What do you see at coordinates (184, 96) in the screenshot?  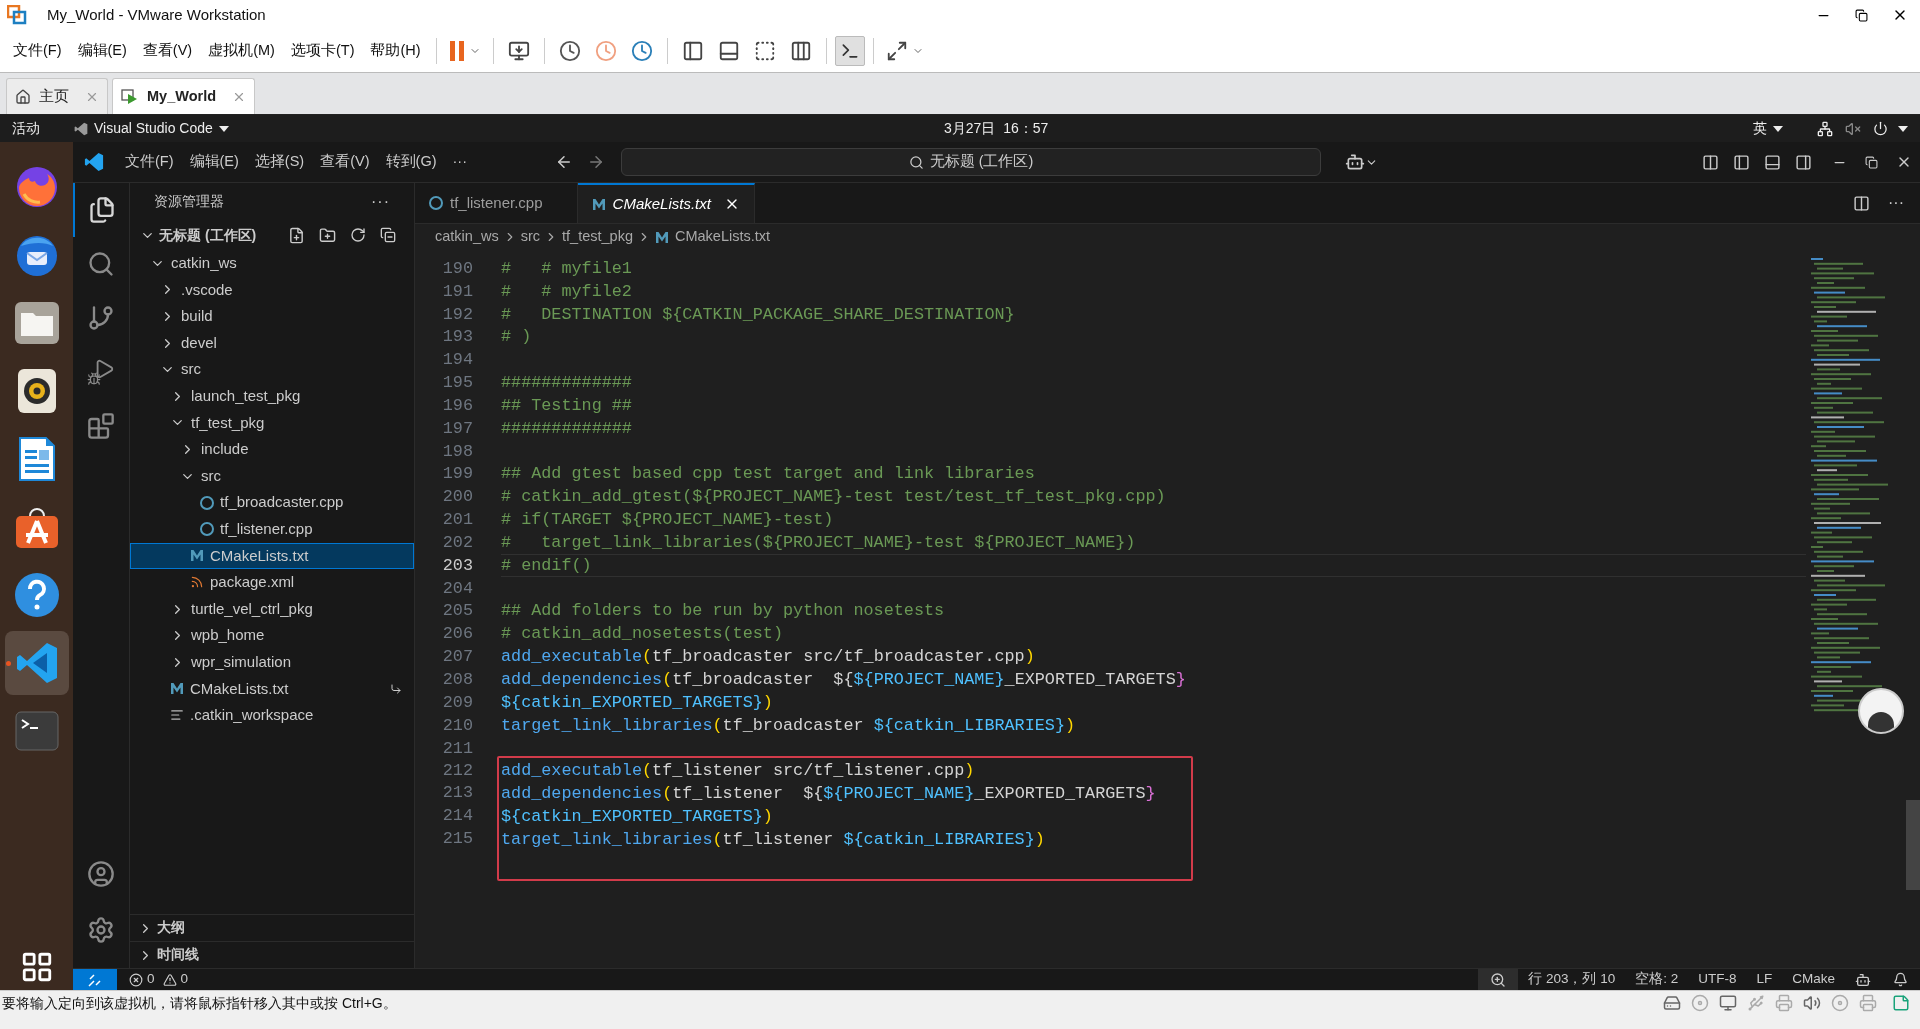 I see `tab: My_World` at bounding box center [184, 96].